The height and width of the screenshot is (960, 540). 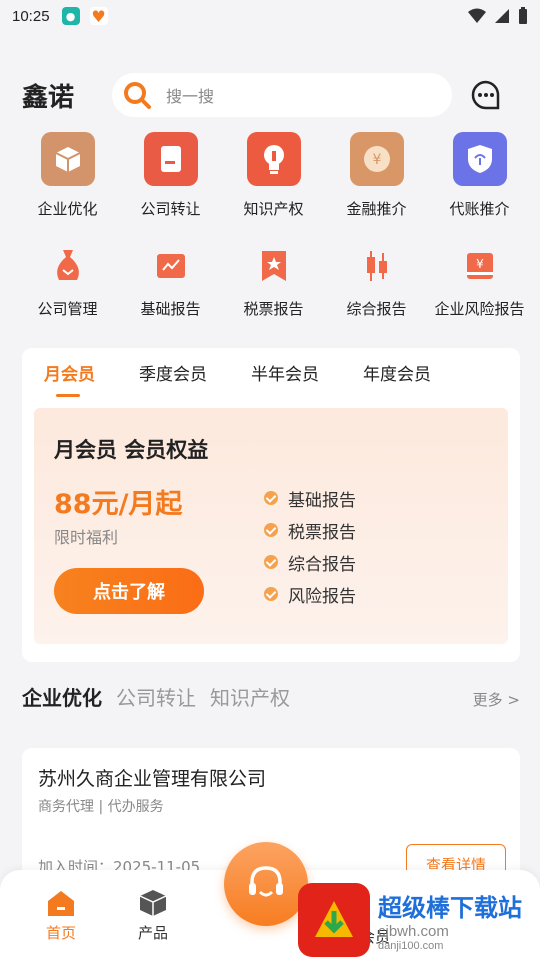 I want to click on tab-monthly: 月会员, so click(x=69, y=378).